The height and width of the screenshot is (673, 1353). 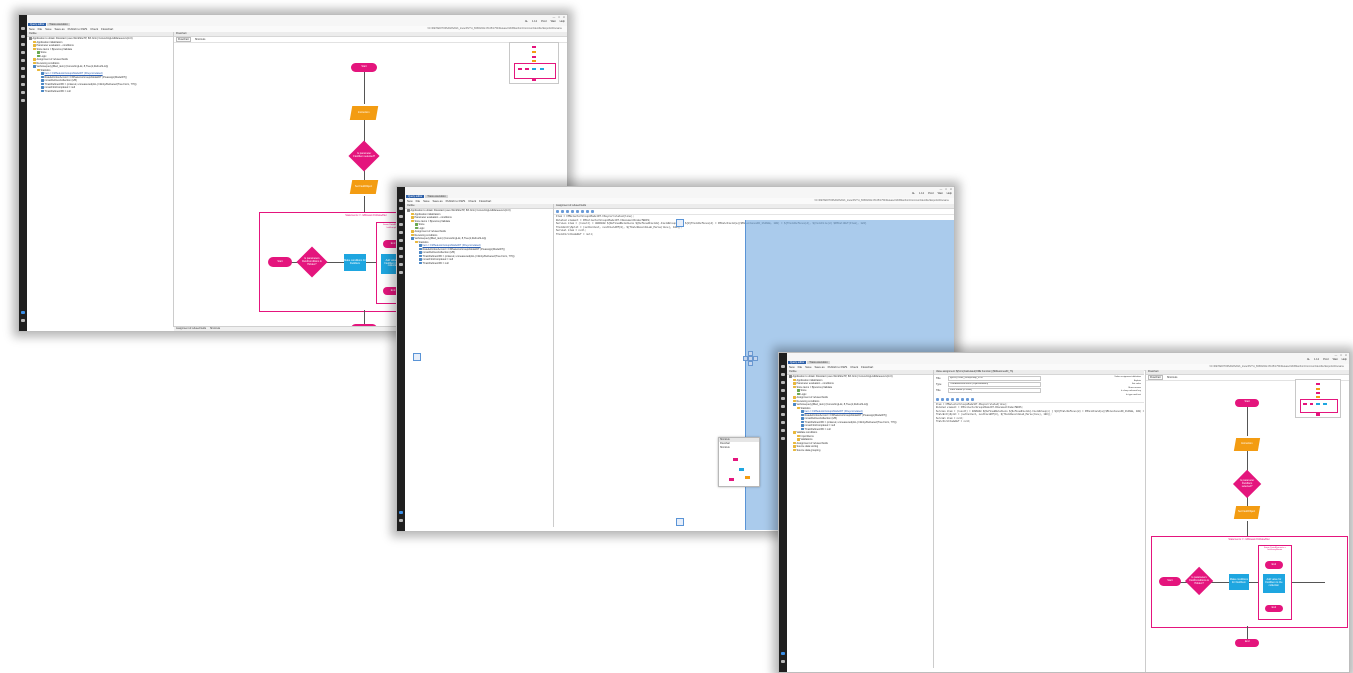 I want to click on close-button: ✕, so click(x=951, y=189).